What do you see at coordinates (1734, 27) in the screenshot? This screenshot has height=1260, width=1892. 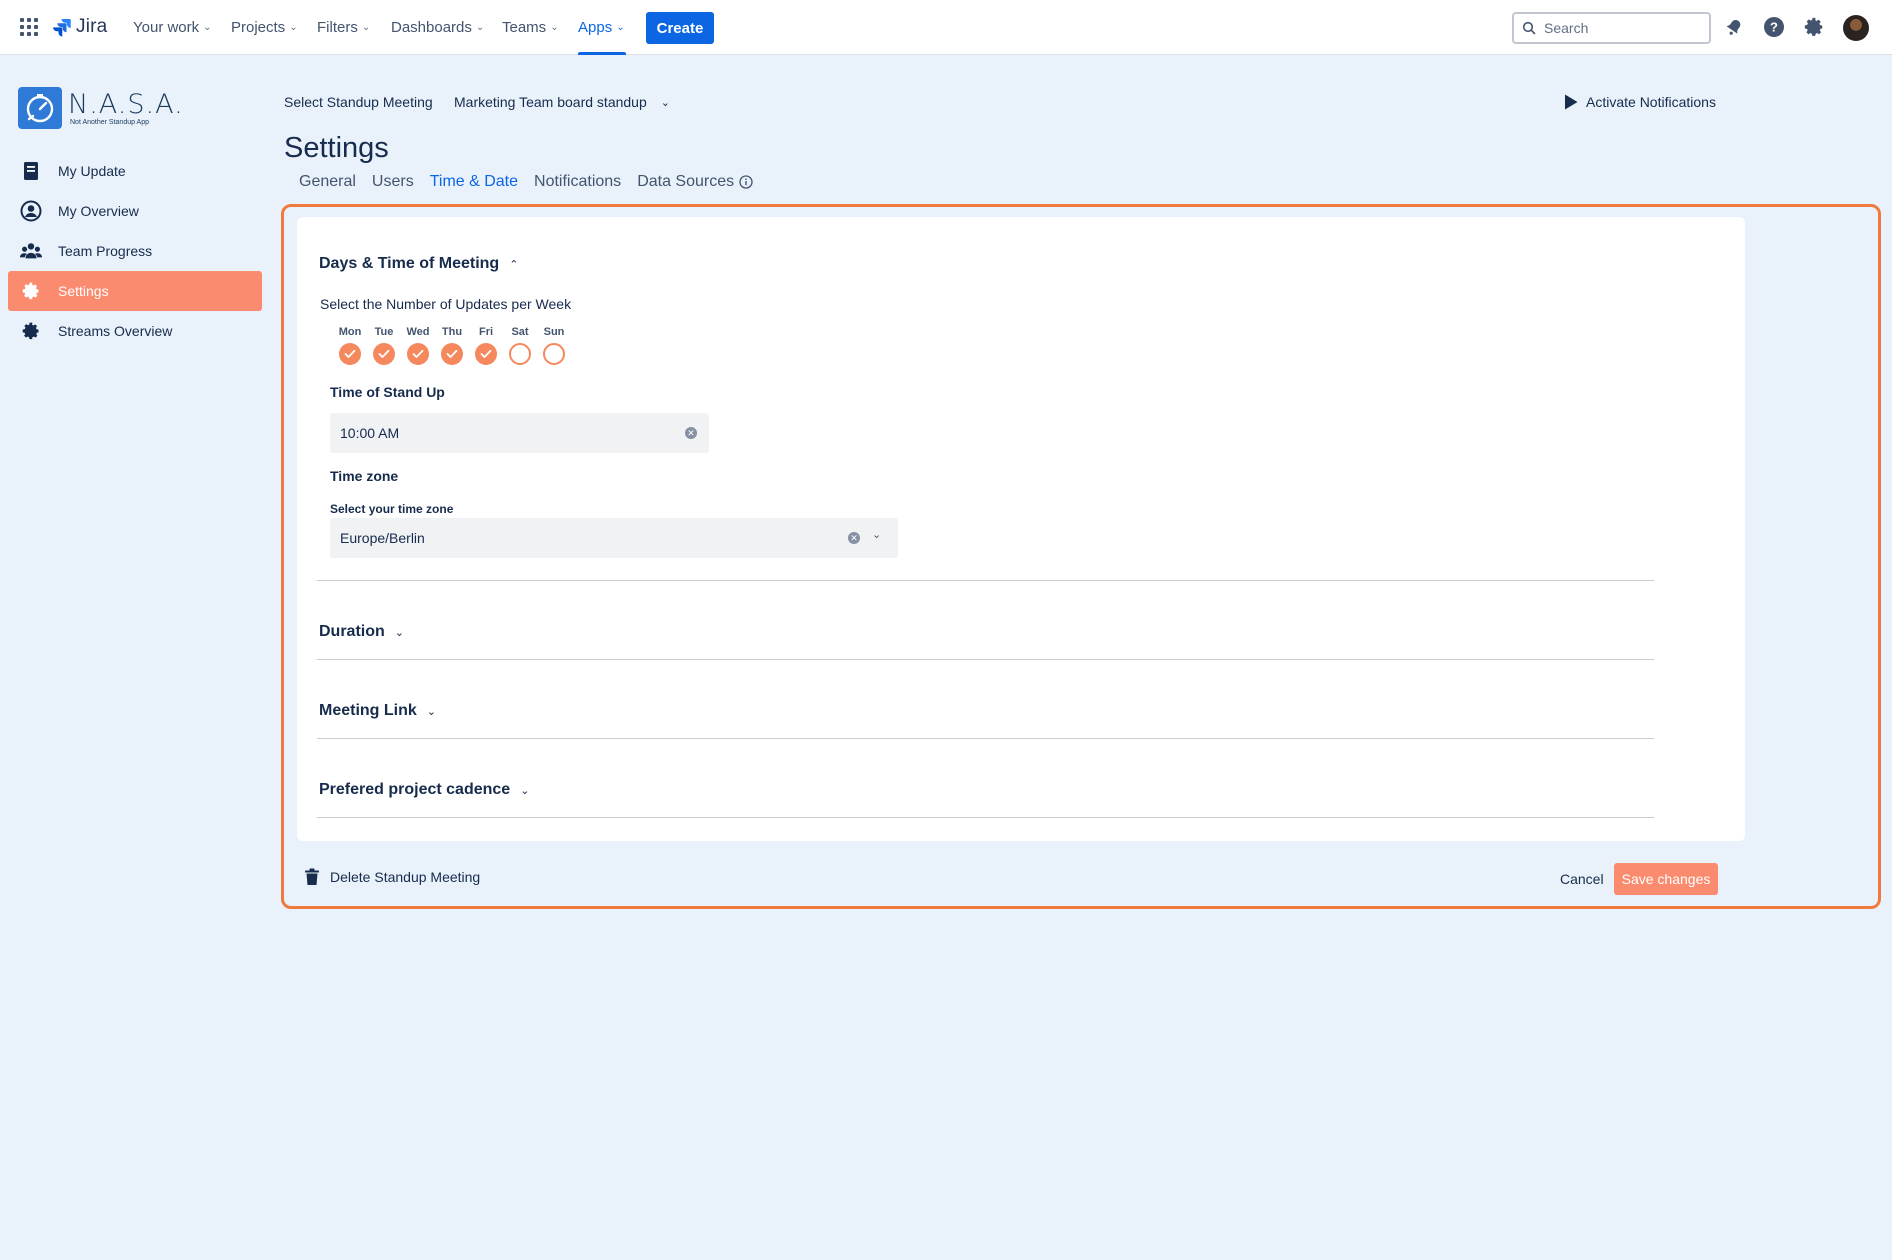 I see `notifications-bell-icon` at bounding box center [1734, 27].